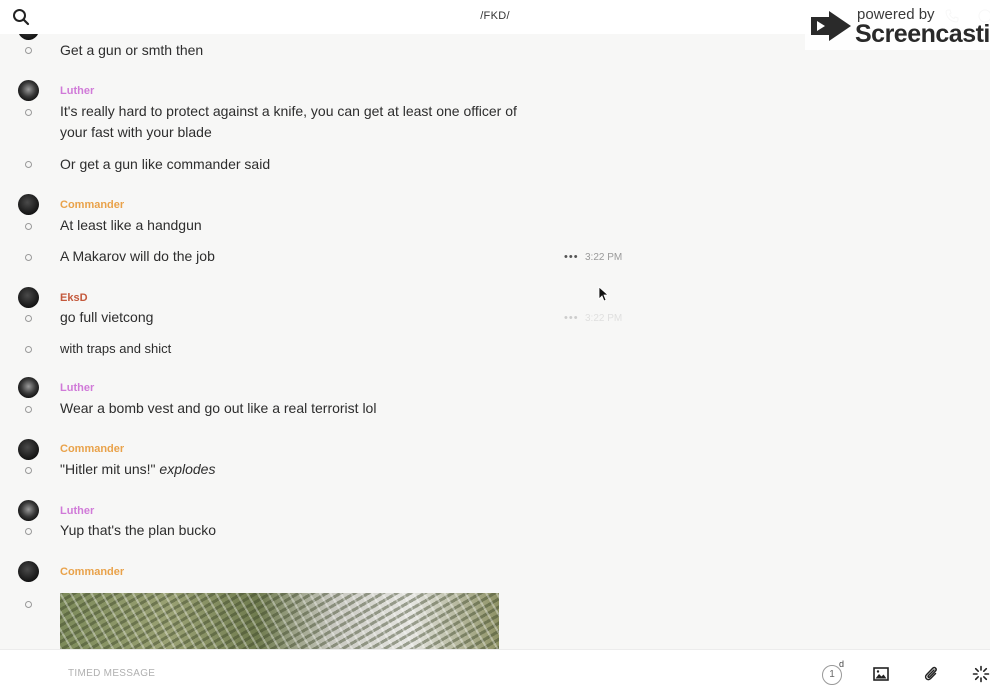 This screenshot has width=990, height=700. What do you see at coordinates (279, 621) in the screenshot?
I see `image-attachment` at bounding box center [279, 621].